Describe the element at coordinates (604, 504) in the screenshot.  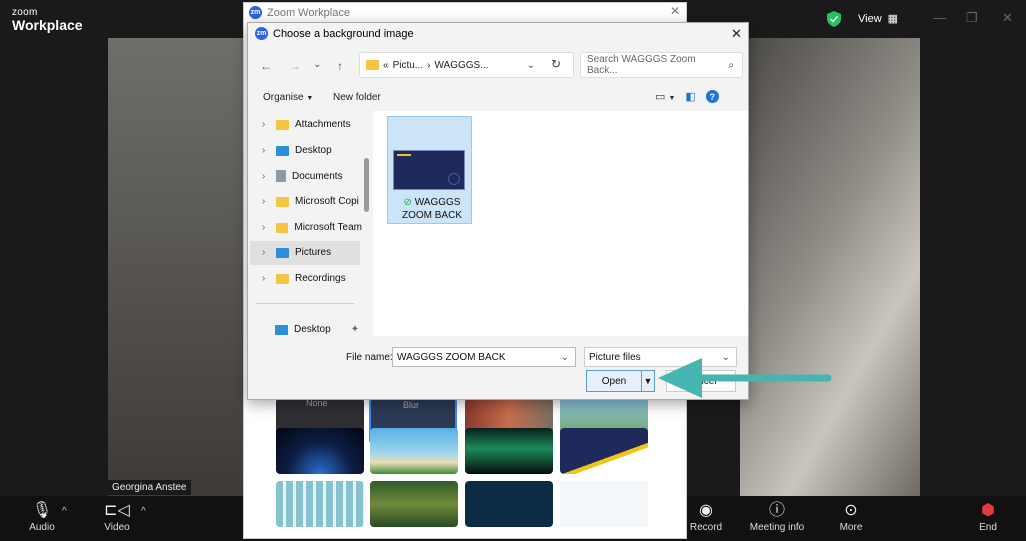
I see `background-thumb-tree-light` at that location.